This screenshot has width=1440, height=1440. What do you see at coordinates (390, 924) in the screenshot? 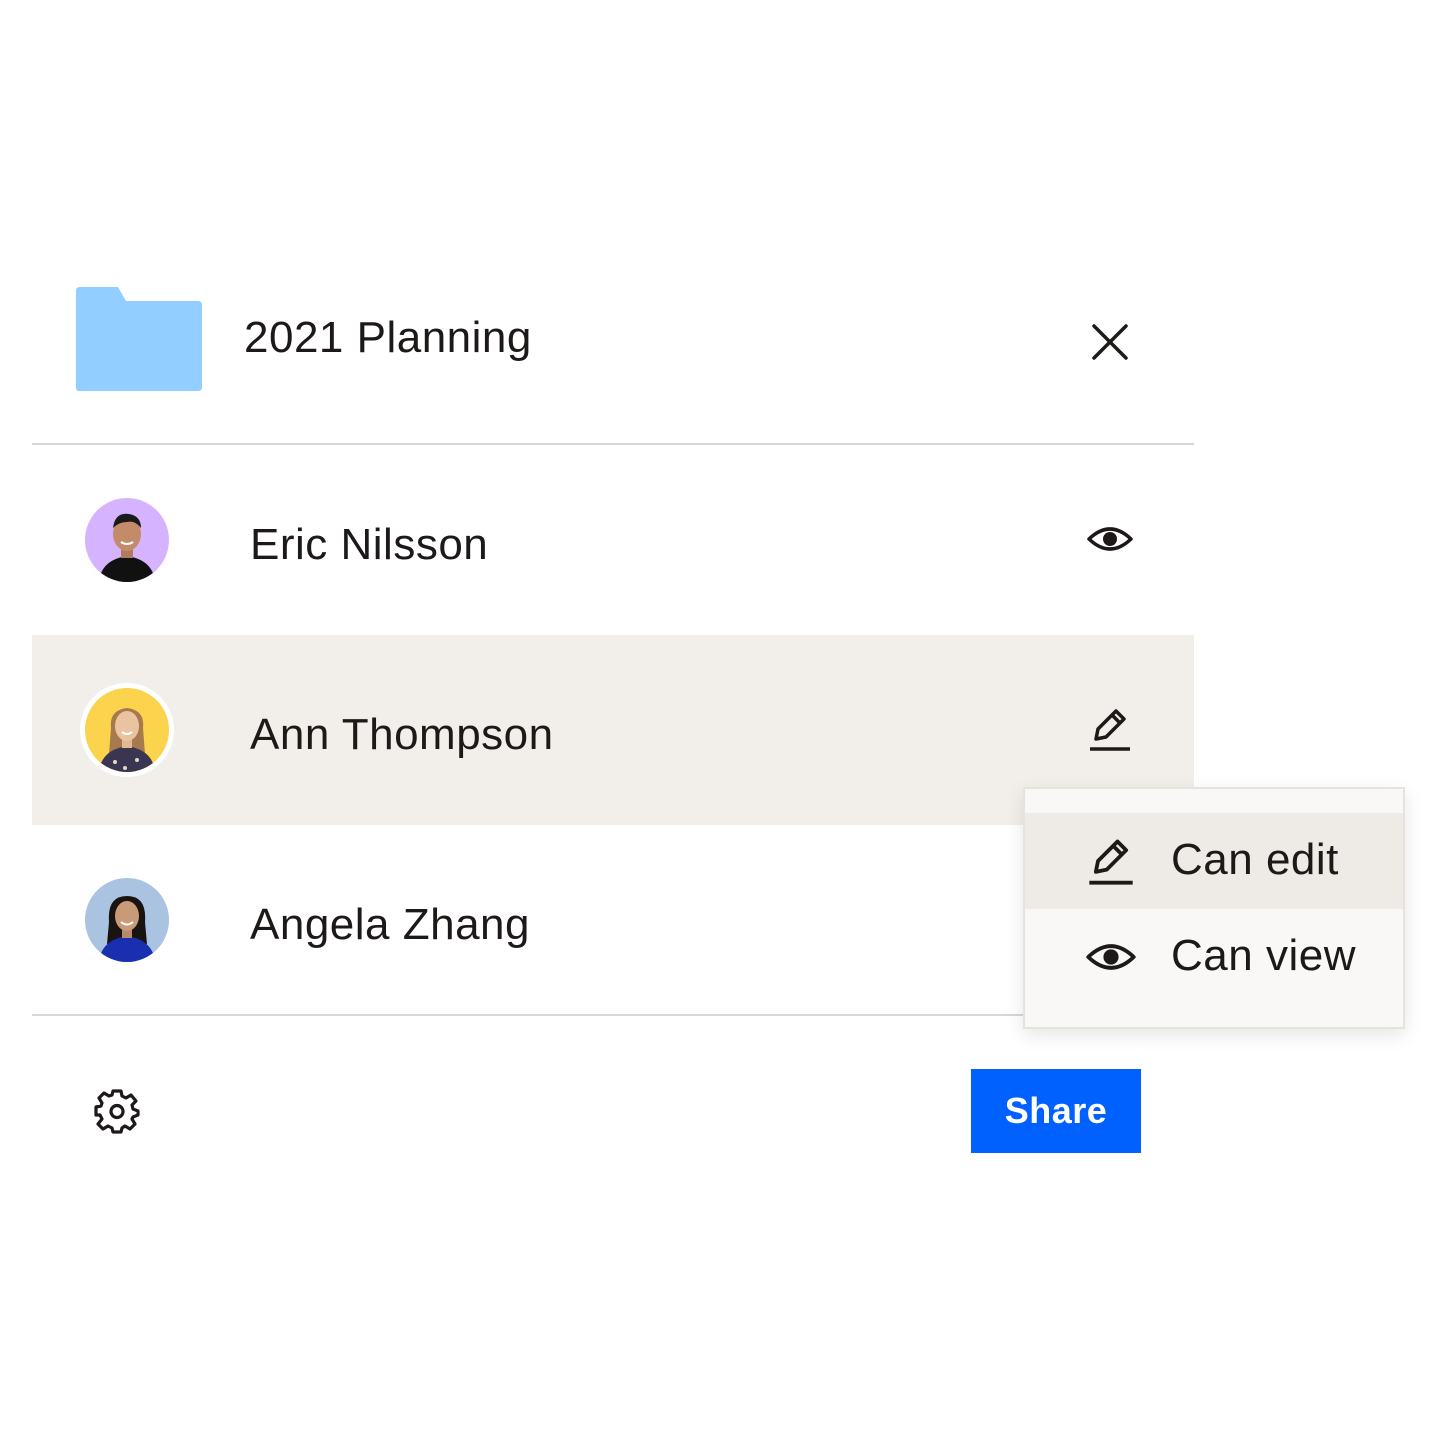
I see `member-name: Angela Zhang` at bounding box center [390, 924].